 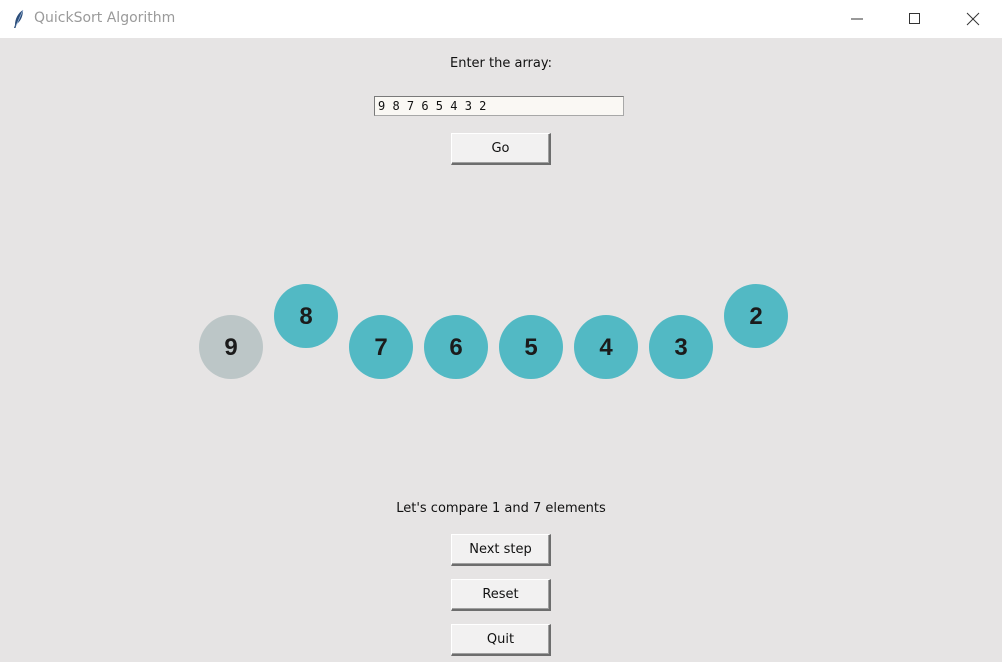 What do you see at coordinates (500, 63) in the screenshot?
I see `array-prompt-label: Enter the array:` at bounding box center [500, 63].